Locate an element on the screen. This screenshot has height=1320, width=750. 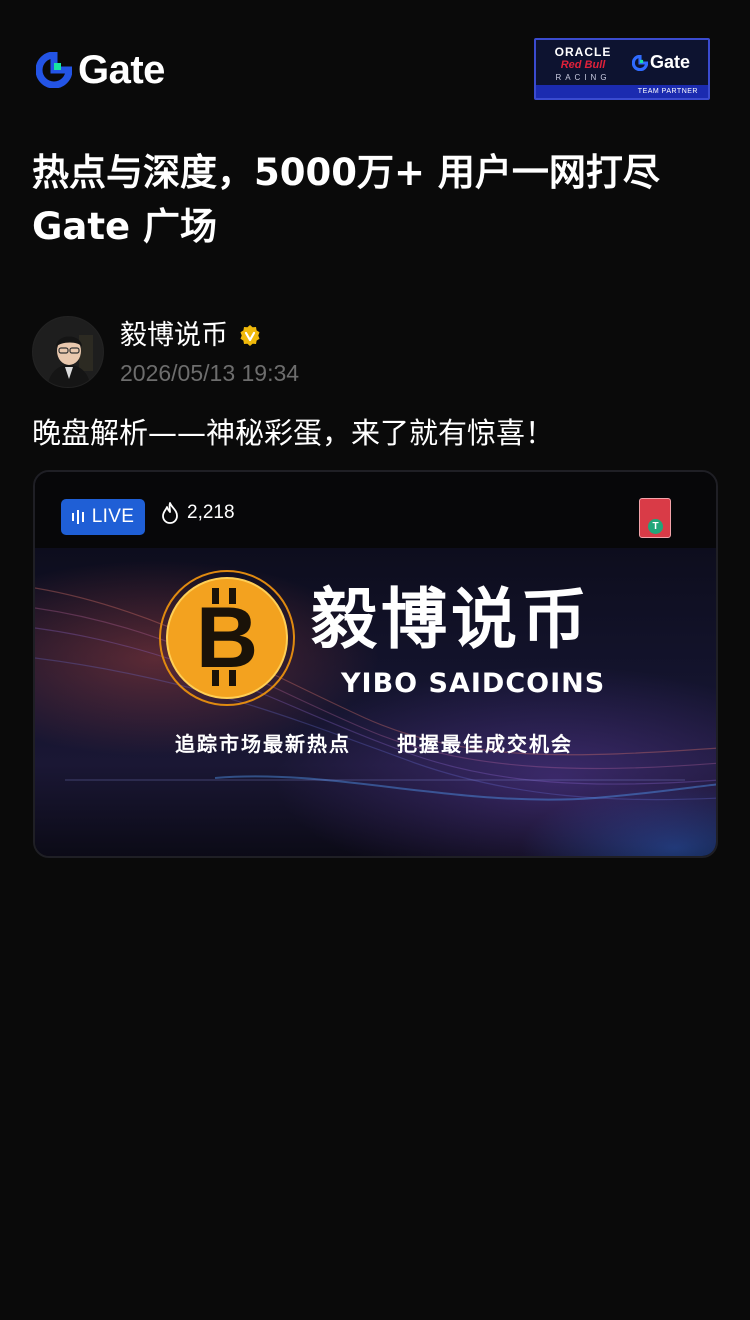
gate-logo: Gate is located at coordinates (100, 70).